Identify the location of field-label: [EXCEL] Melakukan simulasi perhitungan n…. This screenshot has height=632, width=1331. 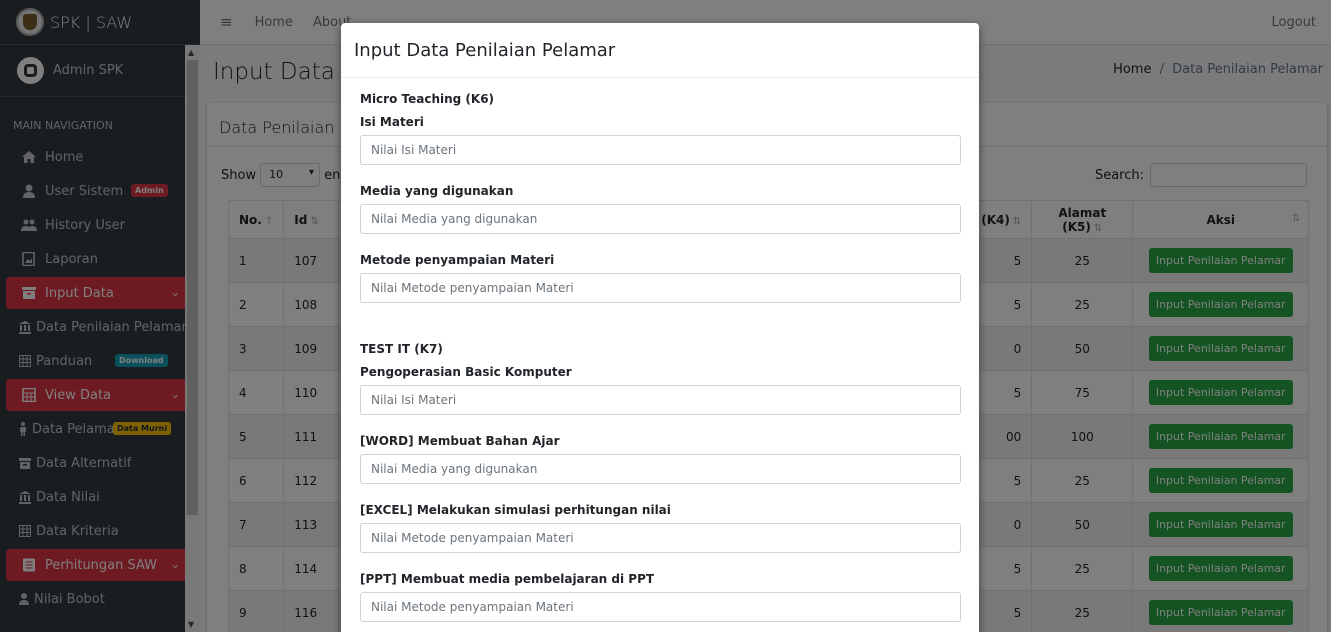
(515, 510).